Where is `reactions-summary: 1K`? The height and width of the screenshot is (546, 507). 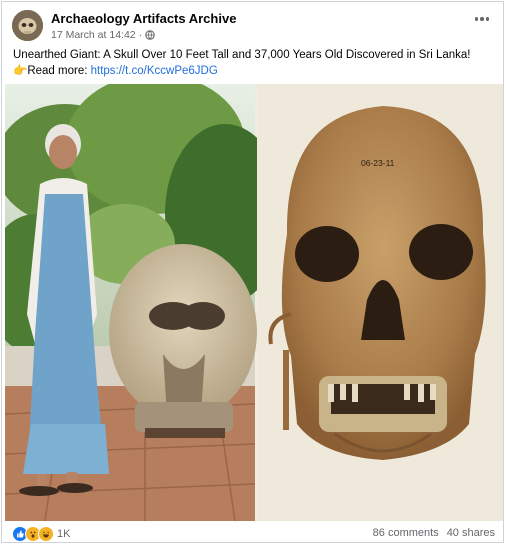 reactions-summary: 1K is located at coordinates (41, 534).